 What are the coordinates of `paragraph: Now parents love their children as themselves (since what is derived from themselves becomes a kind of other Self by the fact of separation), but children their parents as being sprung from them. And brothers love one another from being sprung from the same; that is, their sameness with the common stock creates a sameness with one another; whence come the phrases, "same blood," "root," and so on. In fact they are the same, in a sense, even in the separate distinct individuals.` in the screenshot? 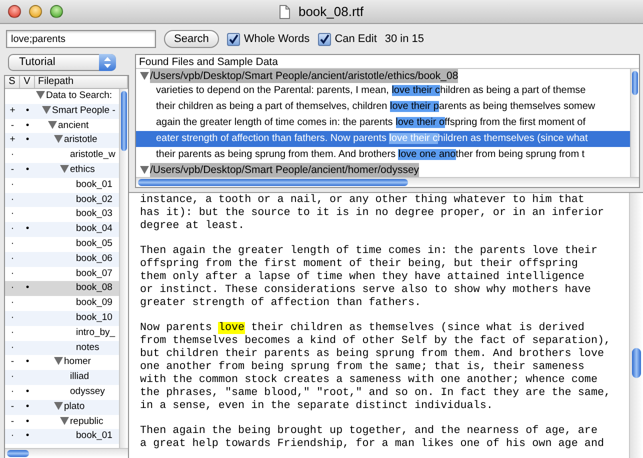 It's located at (376, 367).